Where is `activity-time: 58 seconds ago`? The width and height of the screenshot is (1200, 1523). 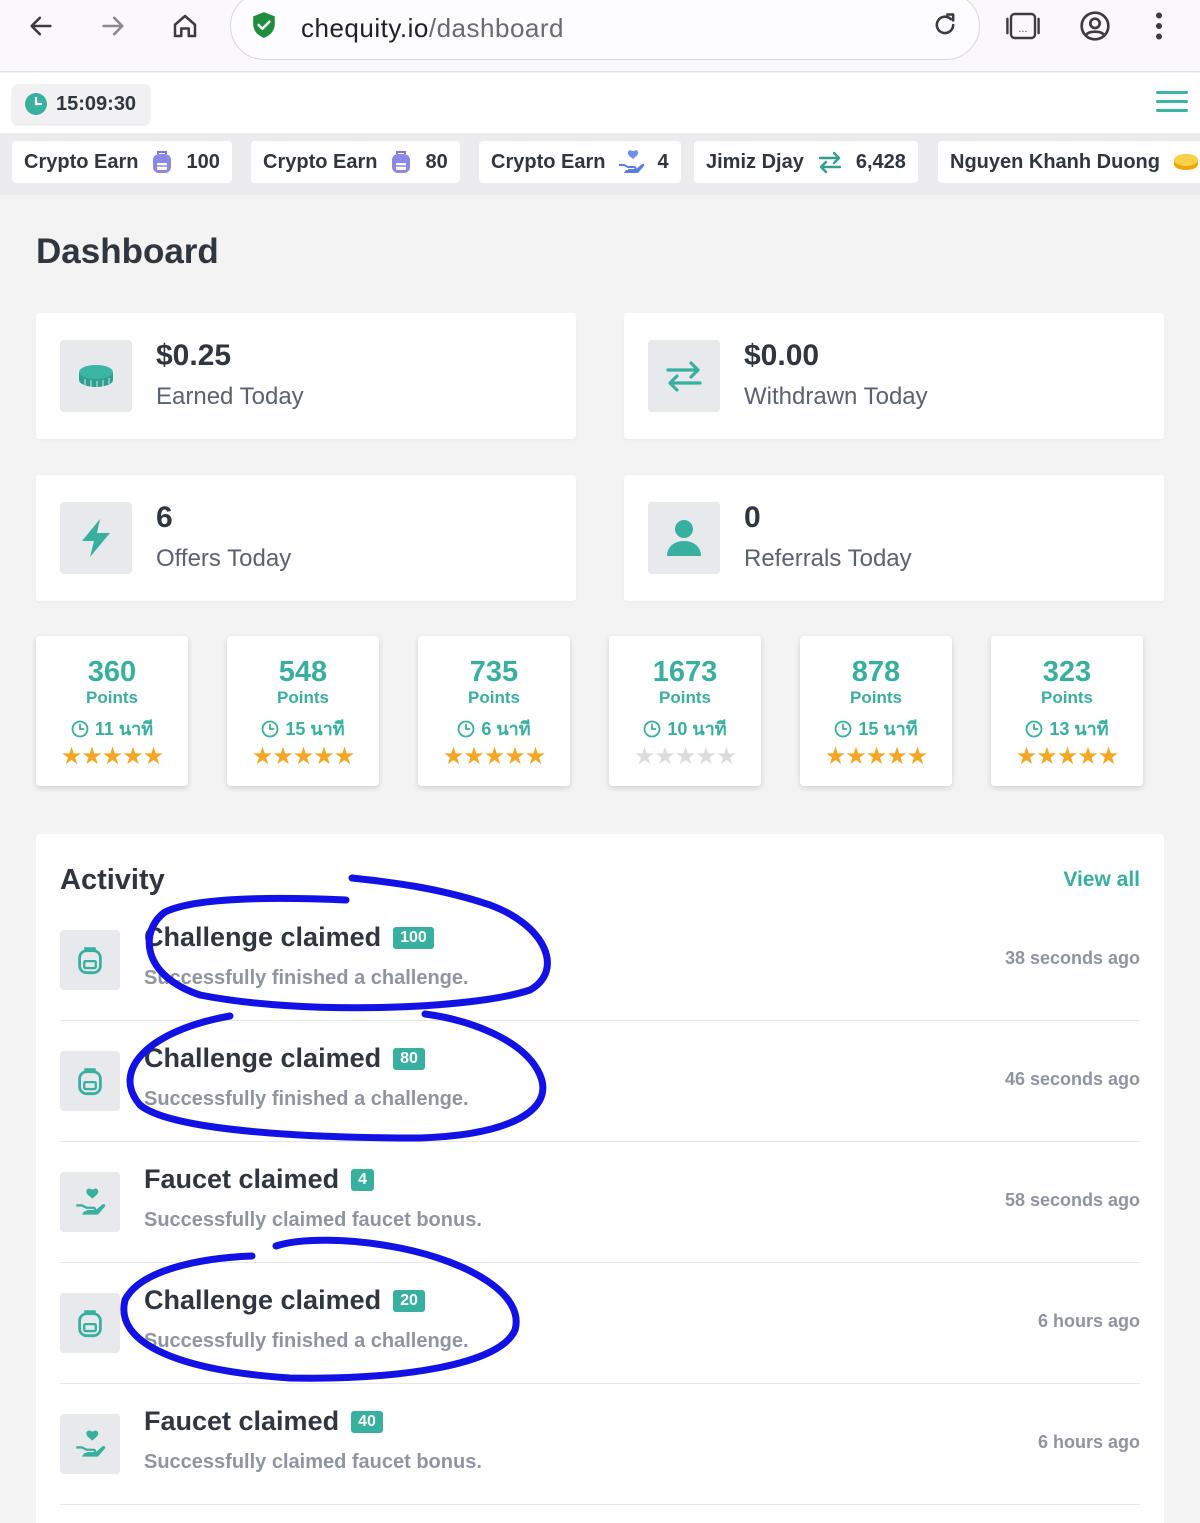 activity-time: 58 seconds ago is located at coordinates (1072, 1200).